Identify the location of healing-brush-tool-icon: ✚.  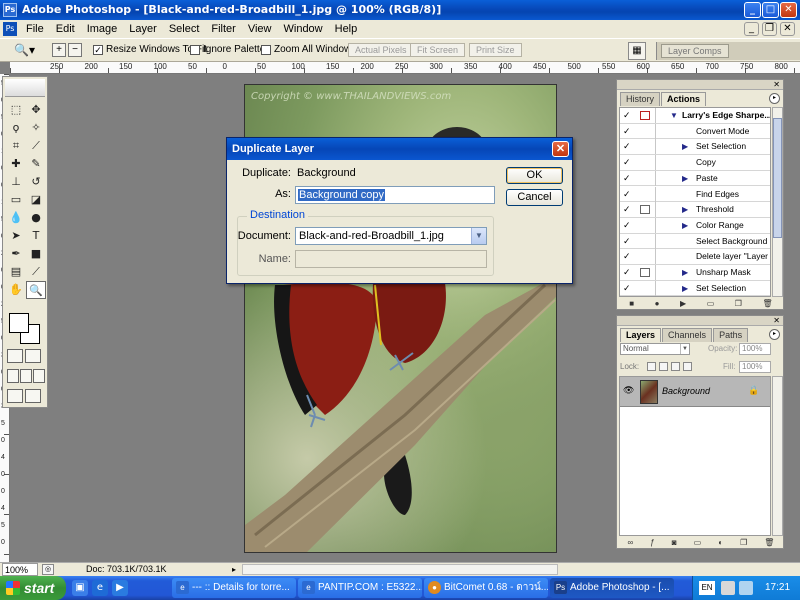
(16, 164).